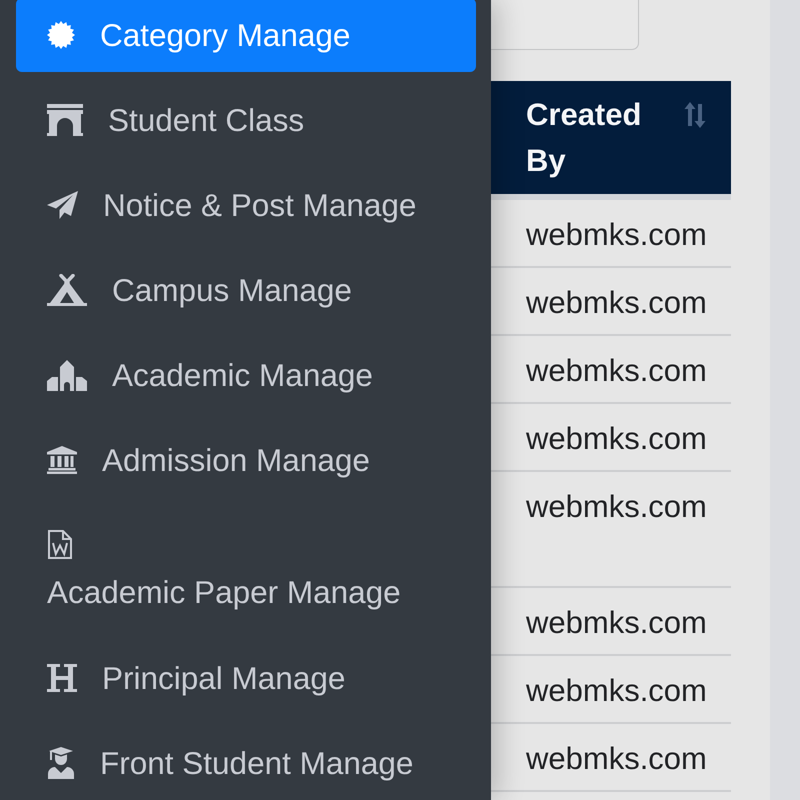  What do you see at coordinates (246, 36) in the screenshot?
I see `sidebar-item: Category Manage` at bounding box center [246, 36].